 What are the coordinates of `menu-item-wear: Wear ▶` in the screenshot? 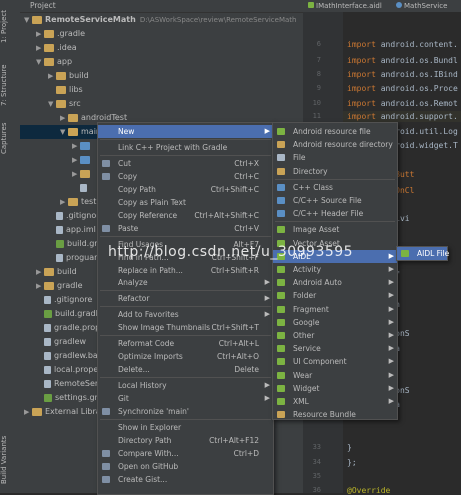 It's located at (335, 375).